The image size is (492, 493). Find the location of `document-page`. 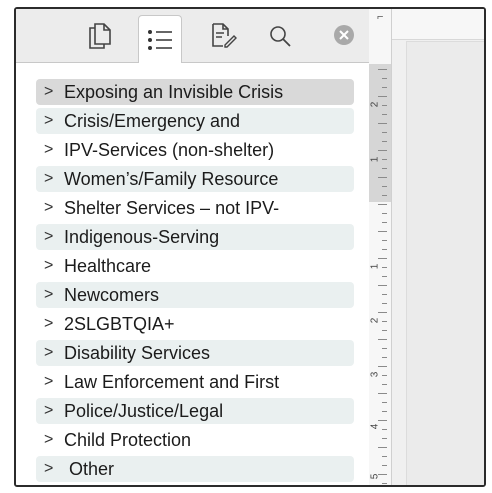

document-page is located at coordinates (445, 263).